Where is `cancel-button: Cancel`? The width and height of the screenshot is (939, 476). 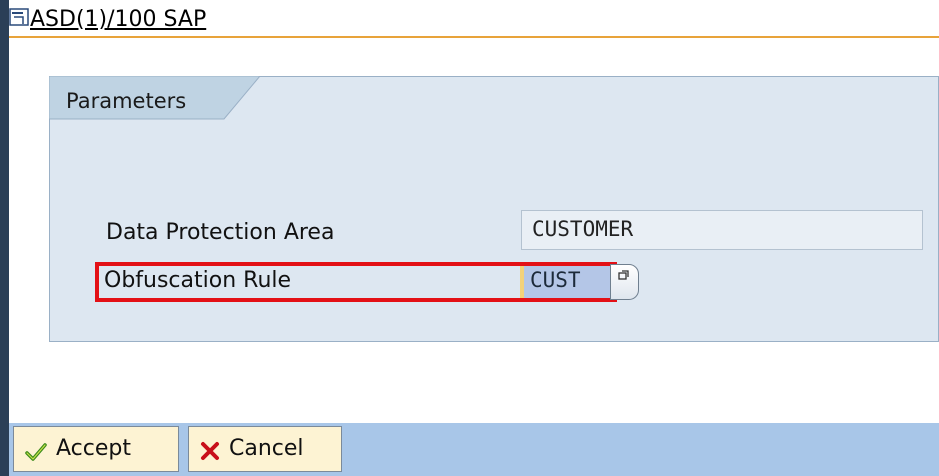
cancel-button: Cancel is located at coordinates (265, 449).